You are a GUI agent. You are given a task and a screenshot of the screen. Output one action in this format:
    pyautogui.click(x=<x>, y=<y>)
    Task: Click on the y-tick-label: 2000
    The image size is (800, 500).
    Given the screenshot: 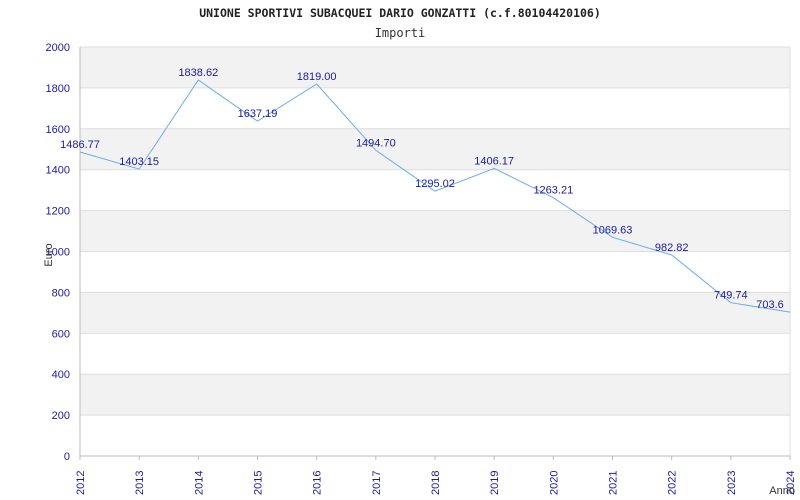 What is the action you would take?
    pyautogui.click(x=58, y=48)
    